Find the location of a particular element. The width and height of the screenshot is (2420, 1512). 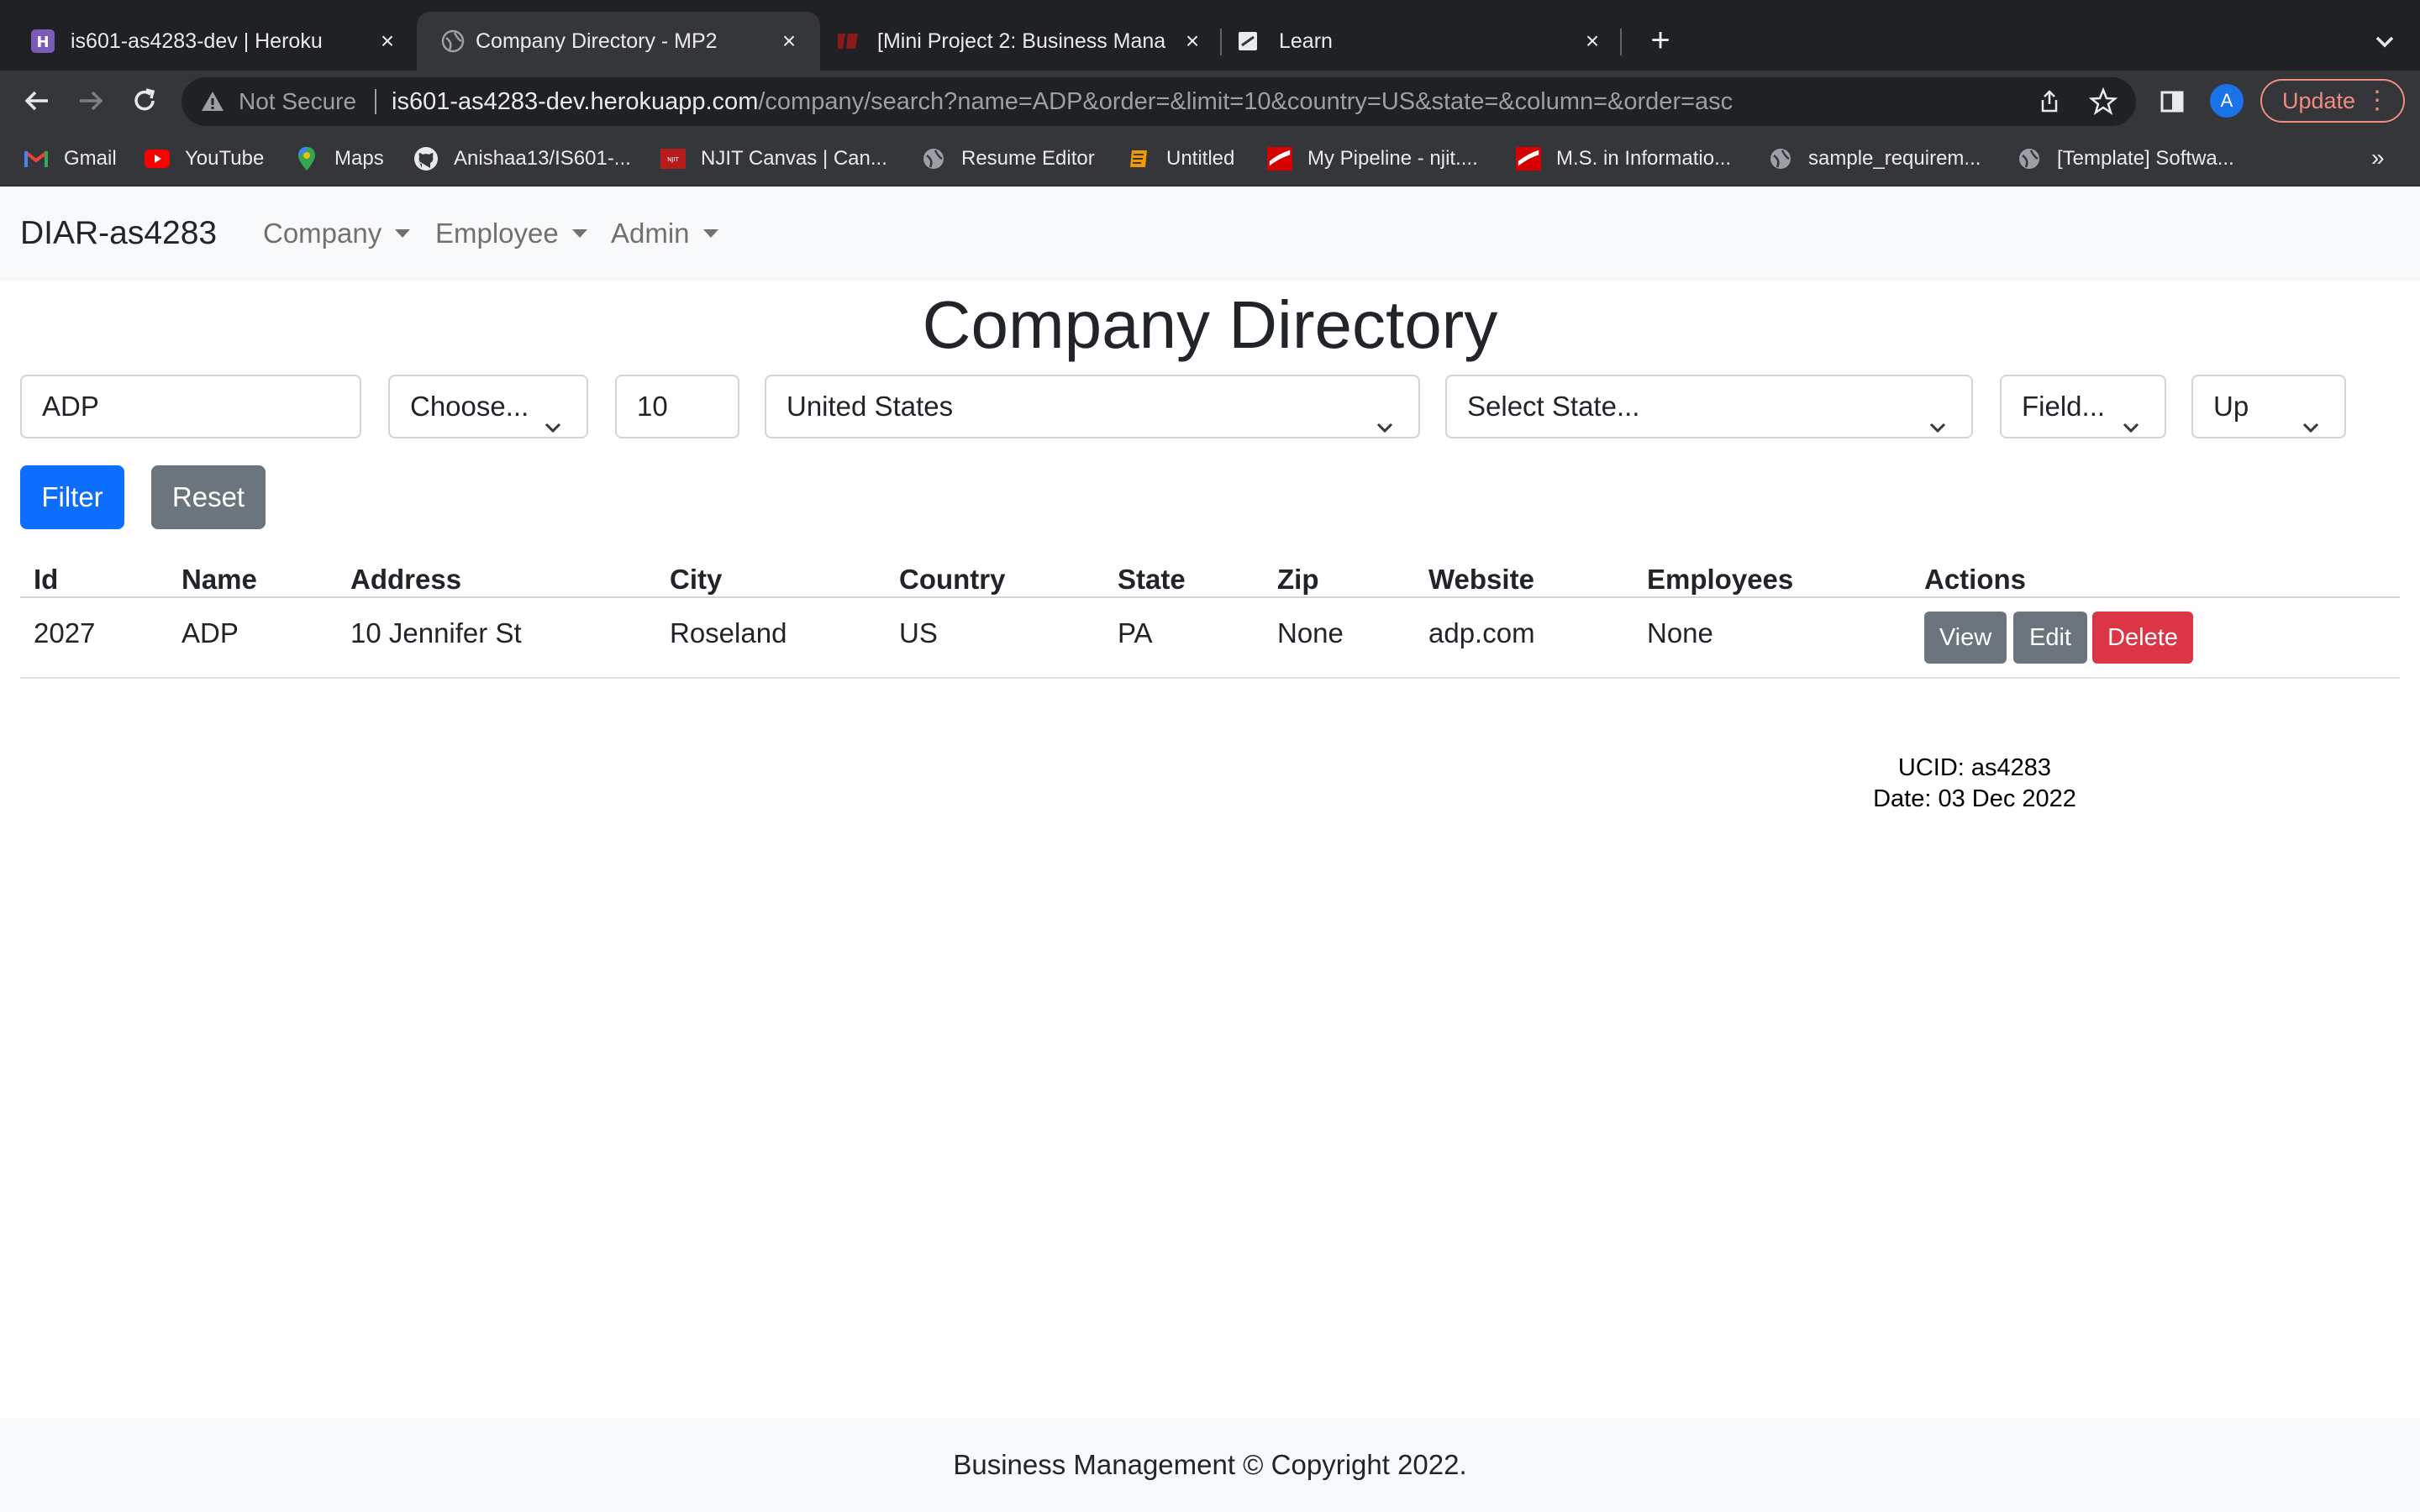

update-button: Update ⋮ is located at coordinates (2332, 101).